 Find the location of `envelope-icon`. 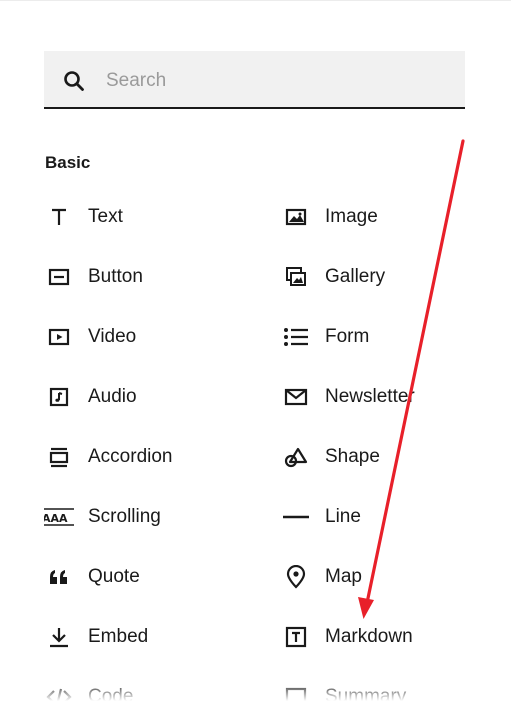

envelope-icon is located at coordinates (296, 397).